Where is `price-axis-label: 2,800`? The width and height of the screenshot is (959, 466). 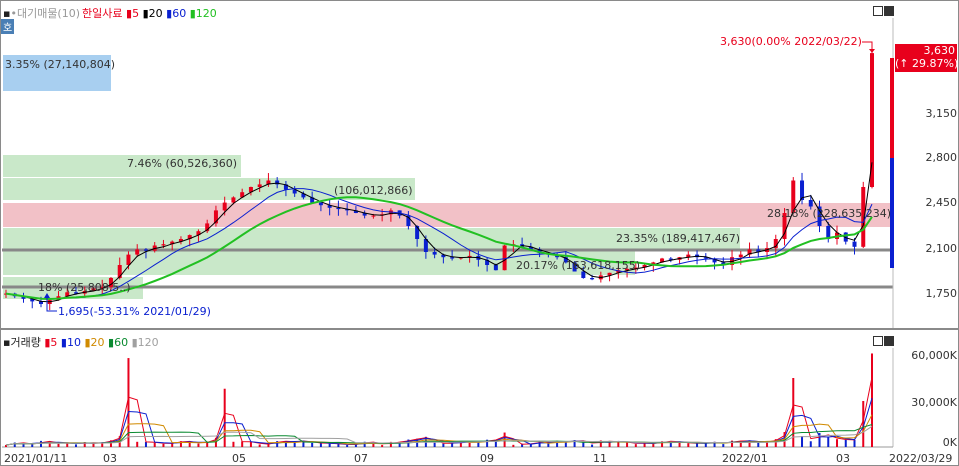
price-axis-label: 2,800 is located at coordinates (941, 157).